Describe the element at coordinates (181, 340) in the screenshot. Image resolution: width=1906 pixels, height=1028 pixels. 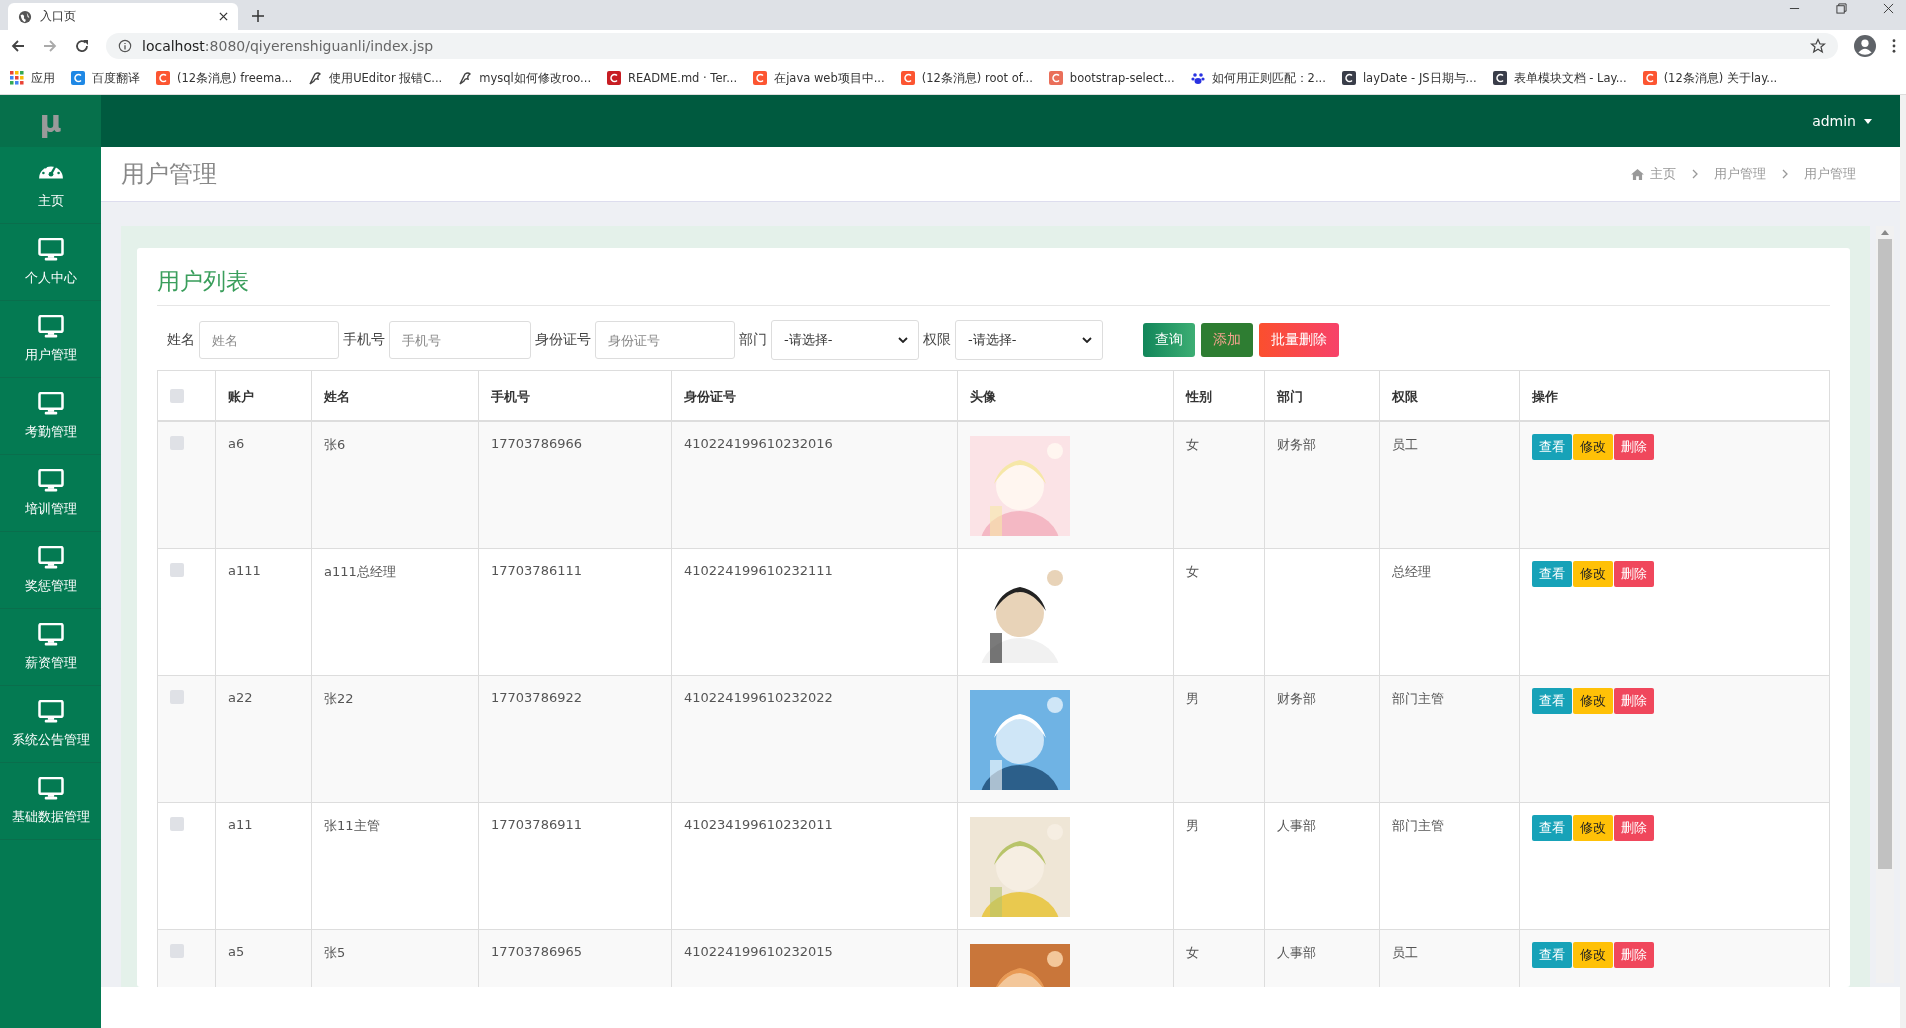
I see `filter-label: 姓名` at that location.